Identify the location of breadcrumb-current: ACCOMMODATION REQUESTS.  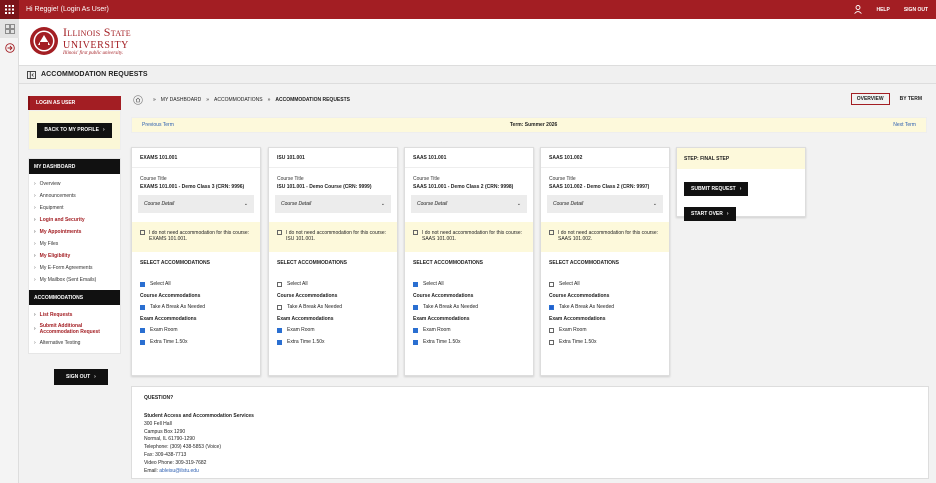
(312, 100).